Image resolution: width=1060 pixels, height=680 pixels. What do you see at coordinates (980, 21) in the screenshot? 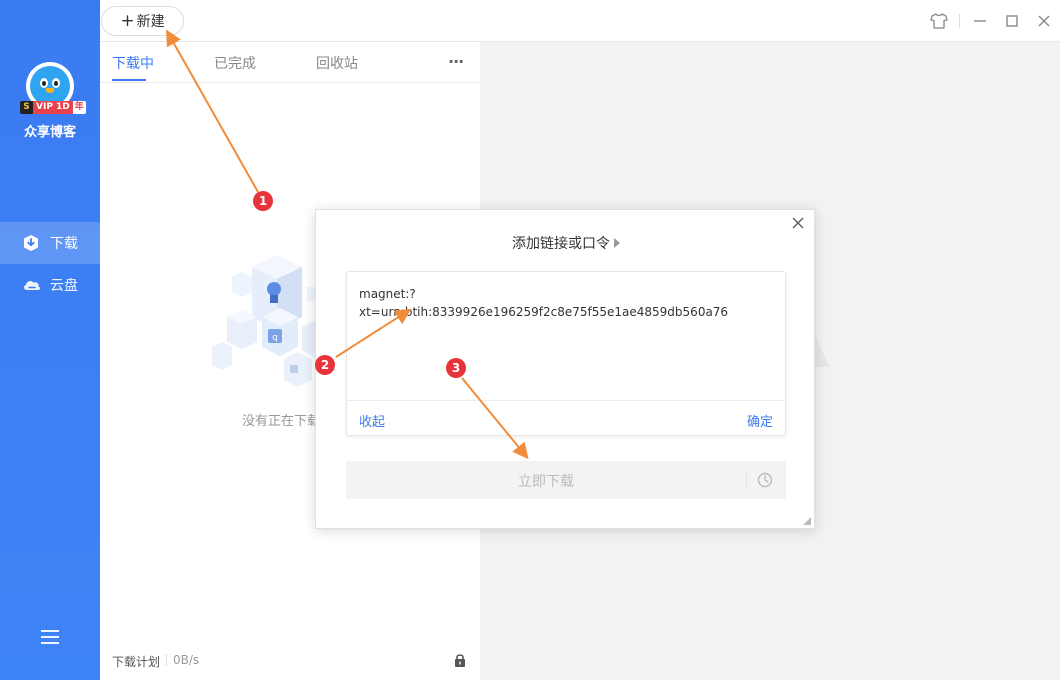
I see `minimize-icon` at bounding box center [980, 21].